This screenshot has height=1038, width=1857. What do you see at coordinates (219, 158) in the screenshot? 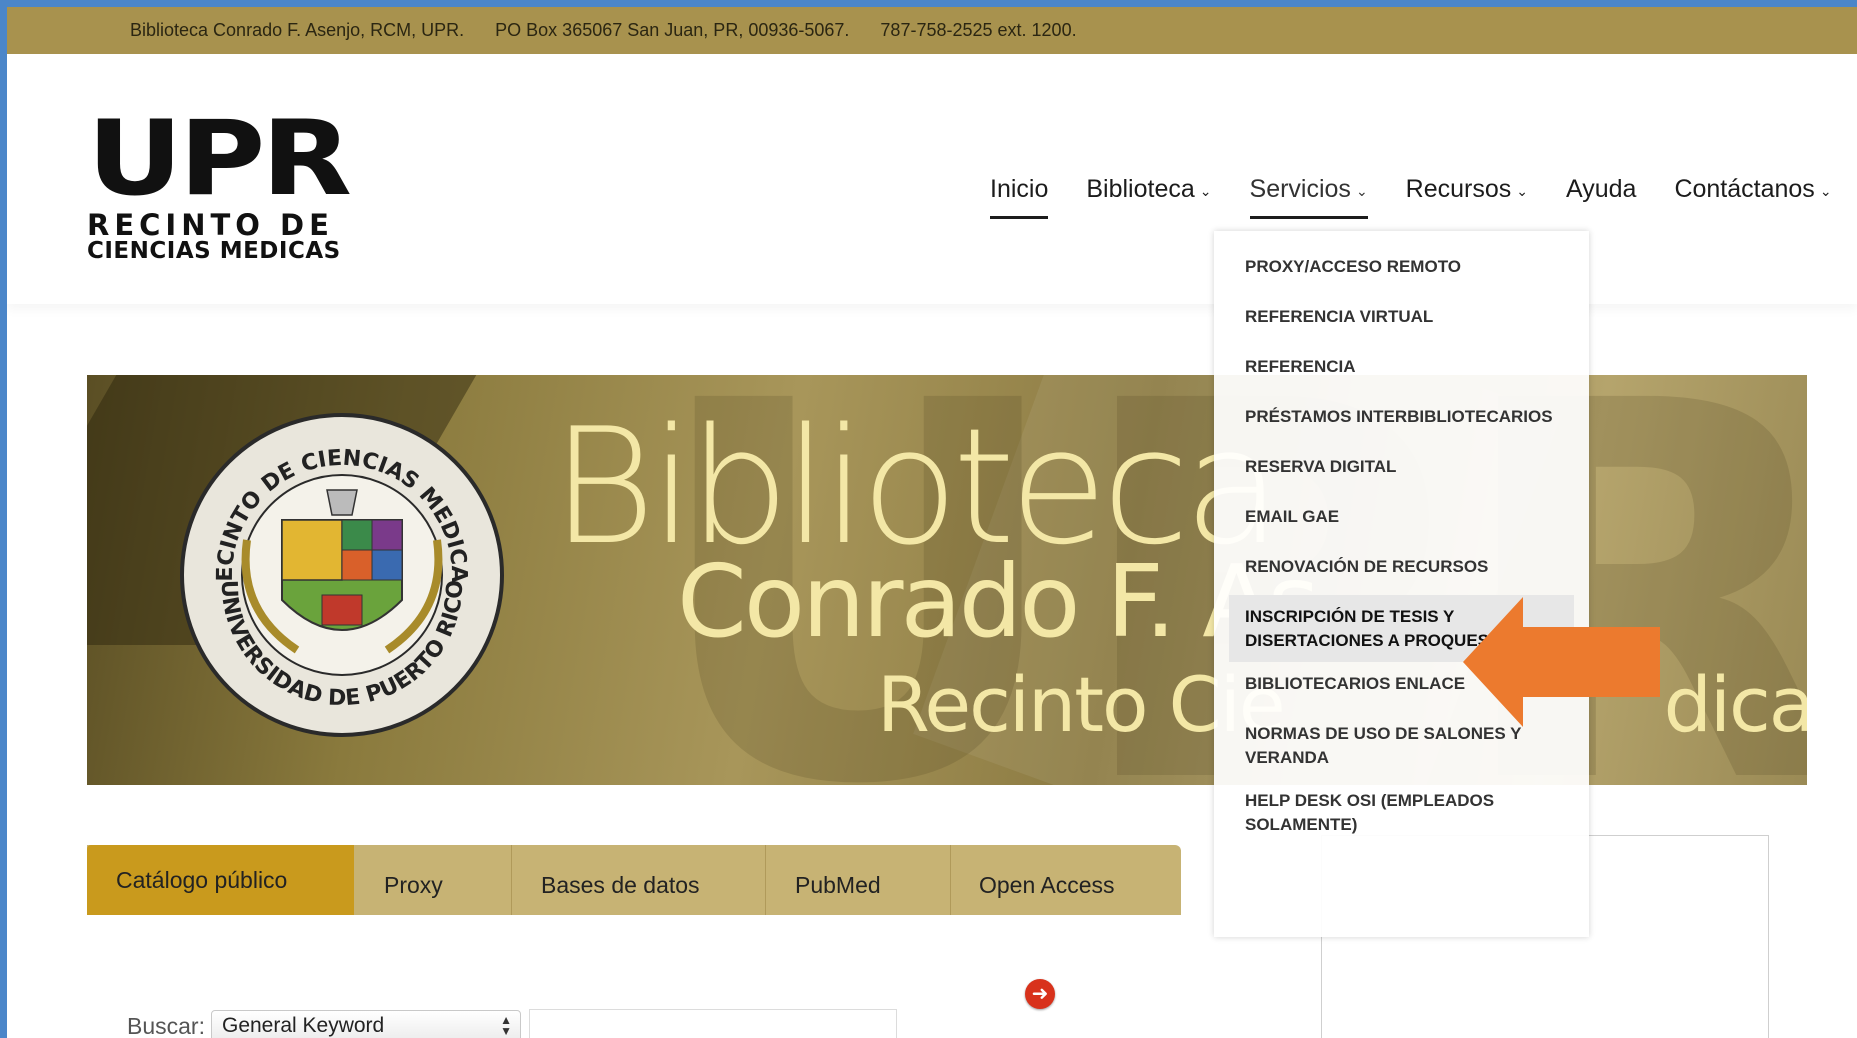
I see `logo-upr-text: UPR` at bounding box center [219, 158].